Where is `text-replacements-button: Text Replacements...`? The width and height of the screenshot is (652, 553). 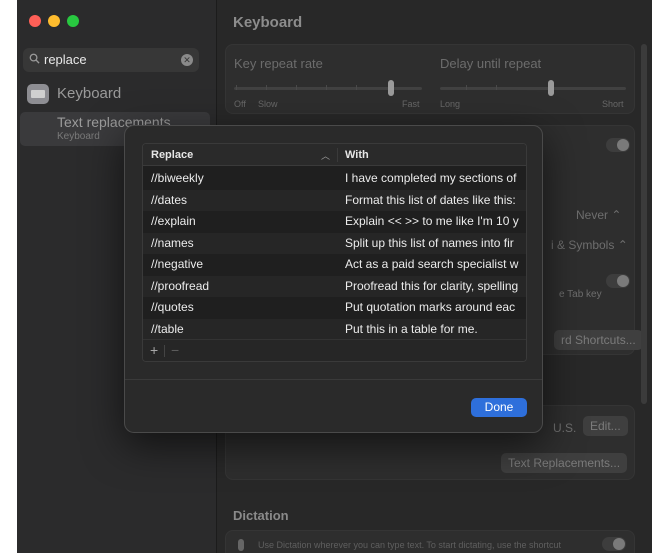
text-replacements-button: Text Replacements... is located at coordinates (564, 463).